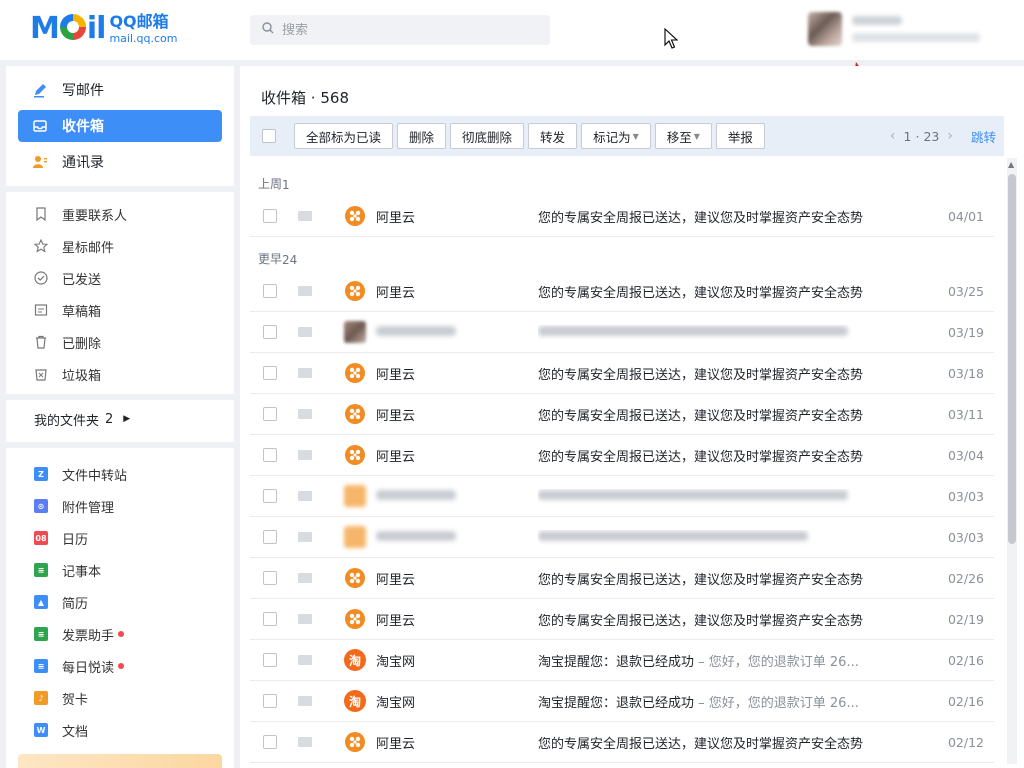  What do you see at coordinates (487, 136) in the screenshot?
I see `delete-permanently-button: 彻底删除` at bounding box center [487, 136].